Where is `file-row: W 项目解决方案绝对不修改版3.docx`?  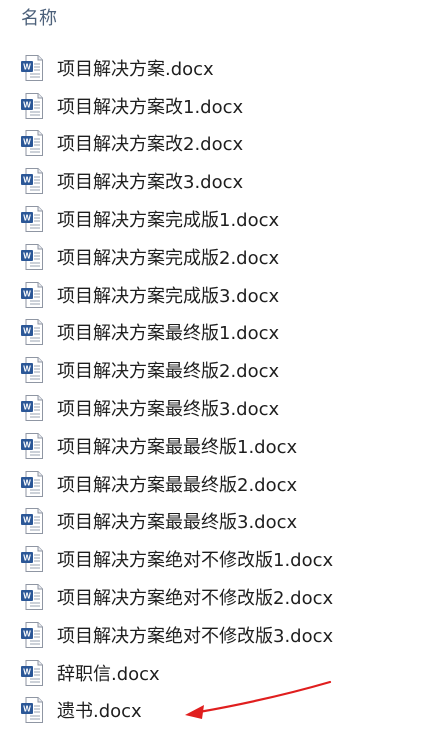
file-row: W 项目解决方案绝对不修改版3.docx is located at coordinates (220, 635).